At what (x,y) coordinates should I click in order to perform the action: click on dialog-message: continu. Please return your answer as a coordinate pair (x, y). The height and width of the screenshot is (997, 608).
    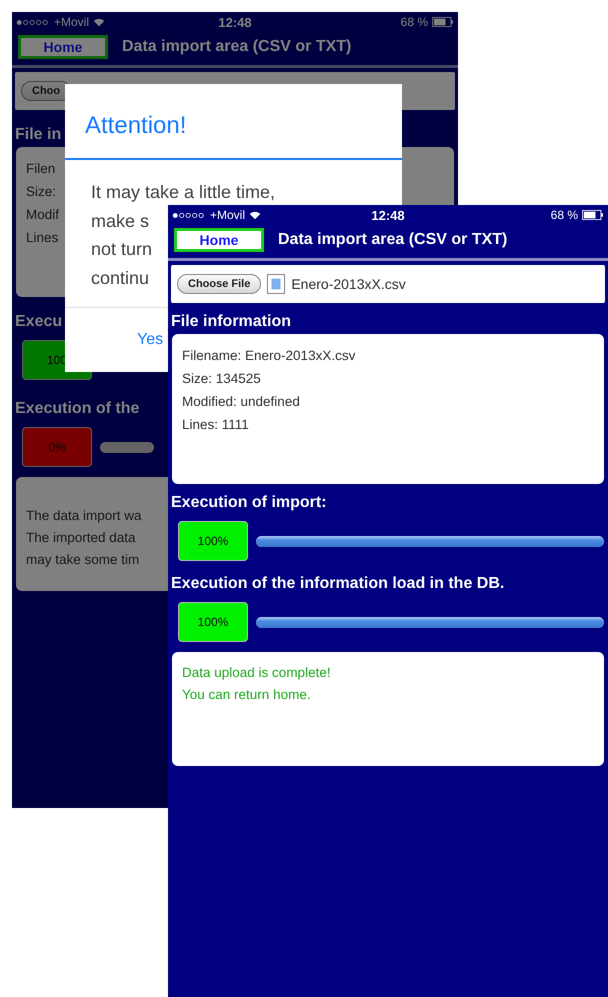
    Looking at the image, I should click on (120, 278).